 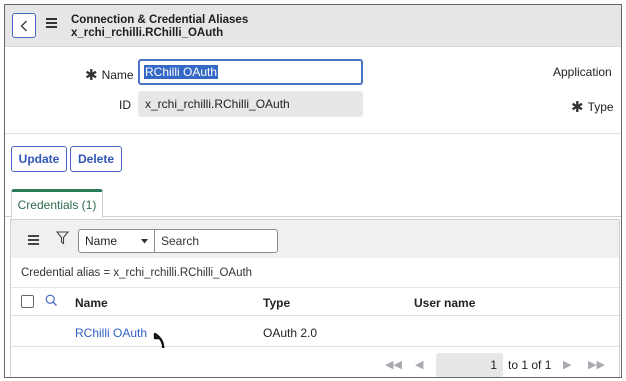 What do you see at coordinates (596, 364) in the screenshot?
I see `last-page-icon: ▶▶` at bounding box center [596, 364].